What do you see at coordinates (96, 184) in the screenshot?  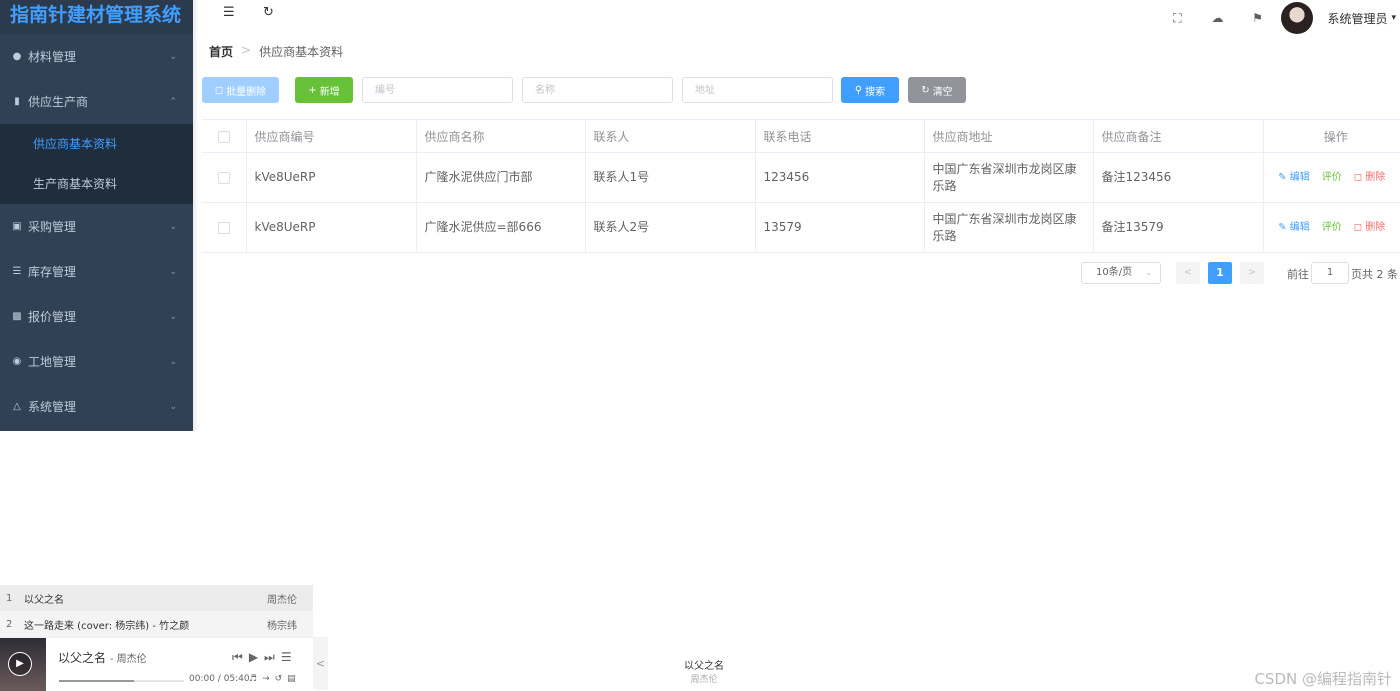 I see `sidebar-subitem-producer-info: 生产商基本资料` at bounding box center [96, 184].